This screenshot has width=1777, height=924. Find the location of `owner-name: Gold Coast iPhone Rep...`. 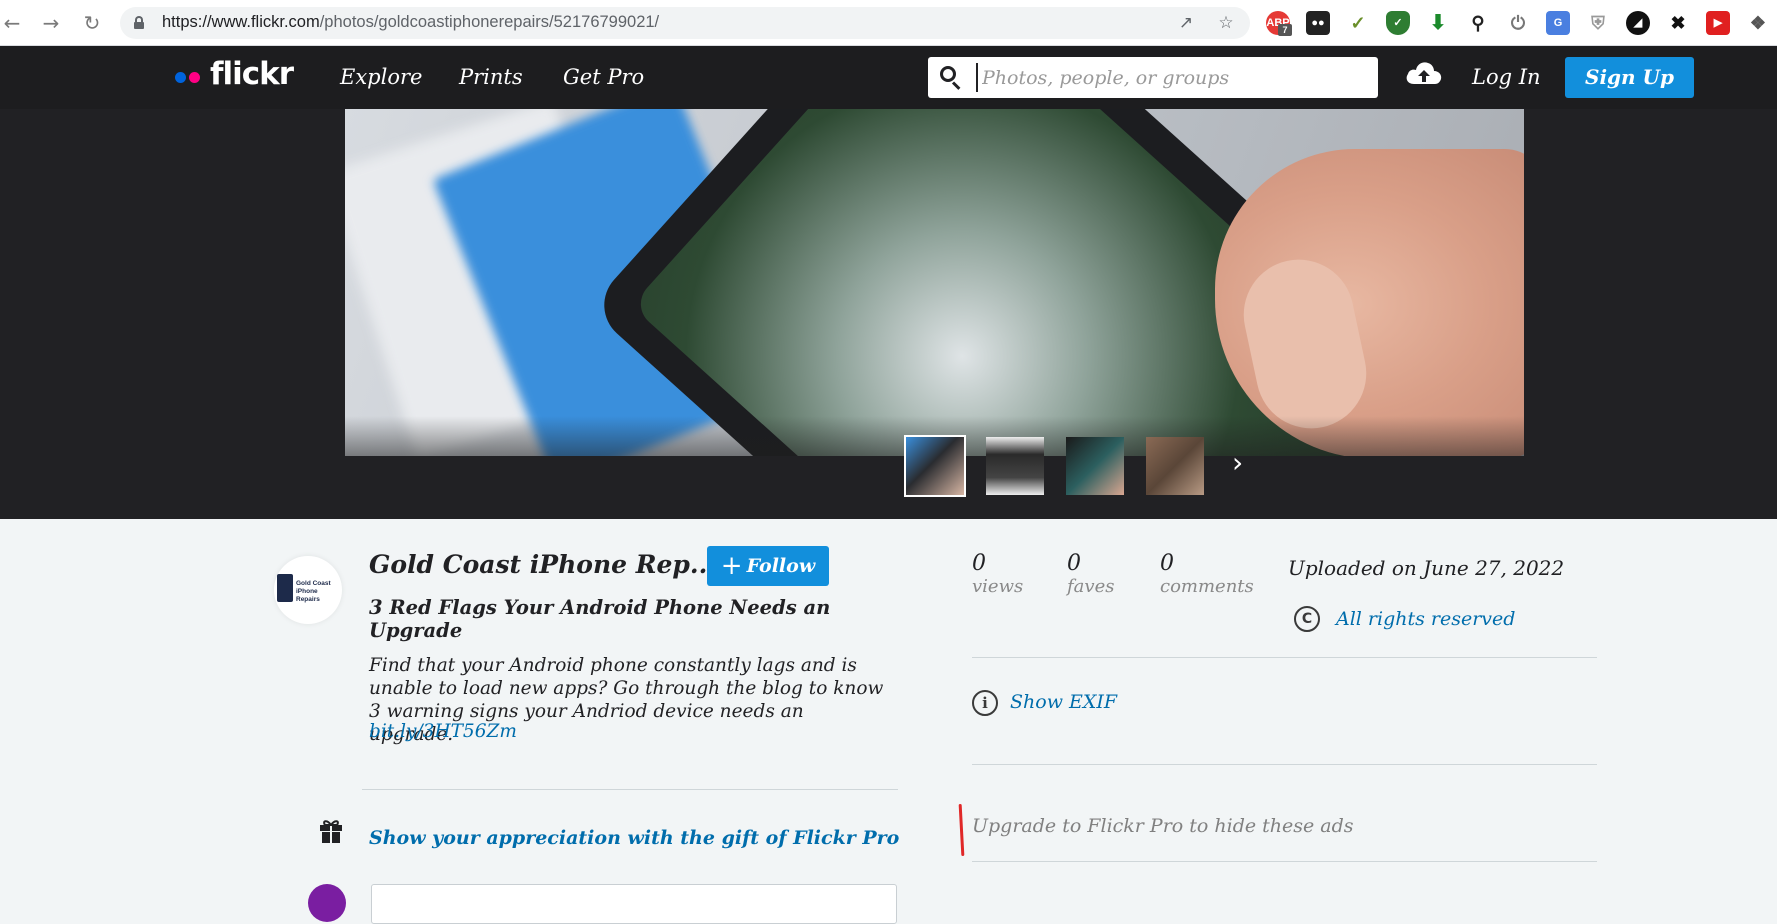

owner-name: Gold Coast iPhone Rep... is located at coordinates (542, 564).